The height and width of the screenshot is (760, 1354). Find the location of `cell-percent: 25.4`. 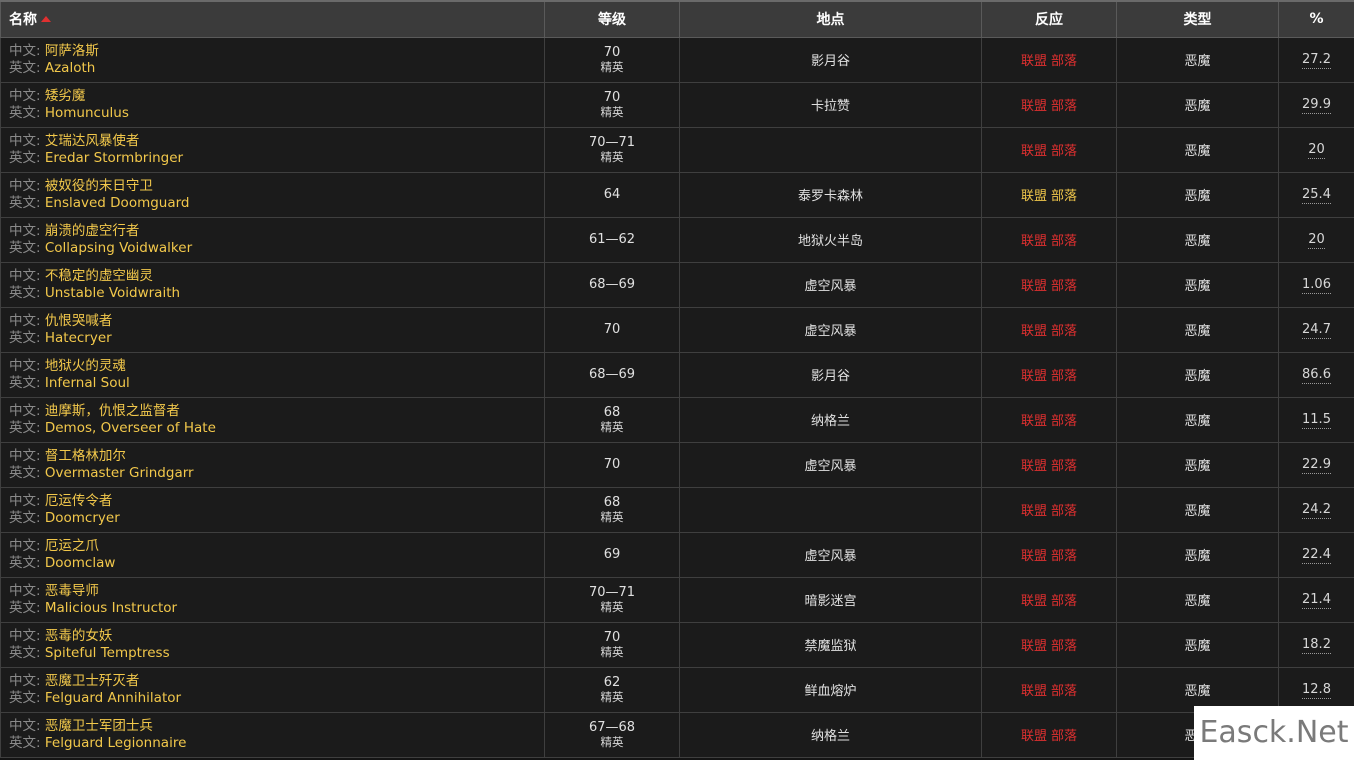

cell-percent: 25.4 is located at coordinates (1316, 194).